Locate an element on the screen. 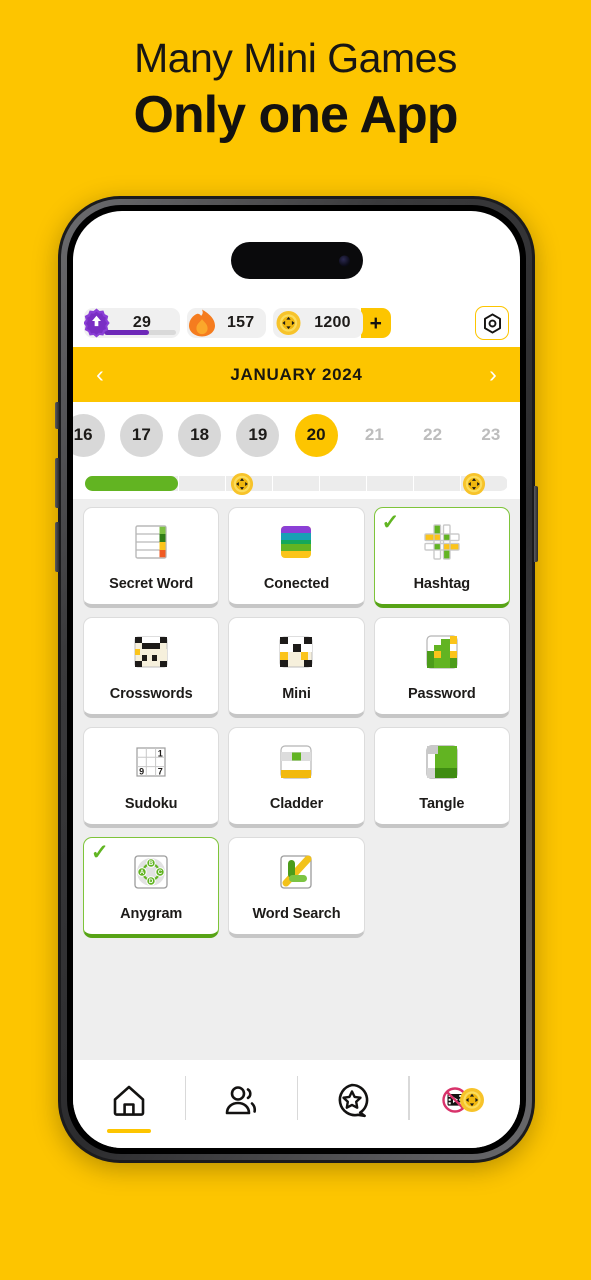 This screenshot has width=591, height=1280. svg-text: 7 is located at coordinates (160, 771).